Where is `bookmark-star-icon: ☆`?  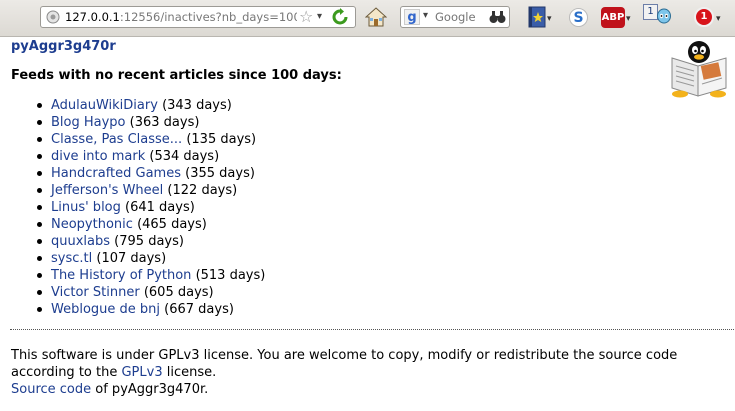 bookmark-star-icon: ☆ is located at coordinates (306, 17).